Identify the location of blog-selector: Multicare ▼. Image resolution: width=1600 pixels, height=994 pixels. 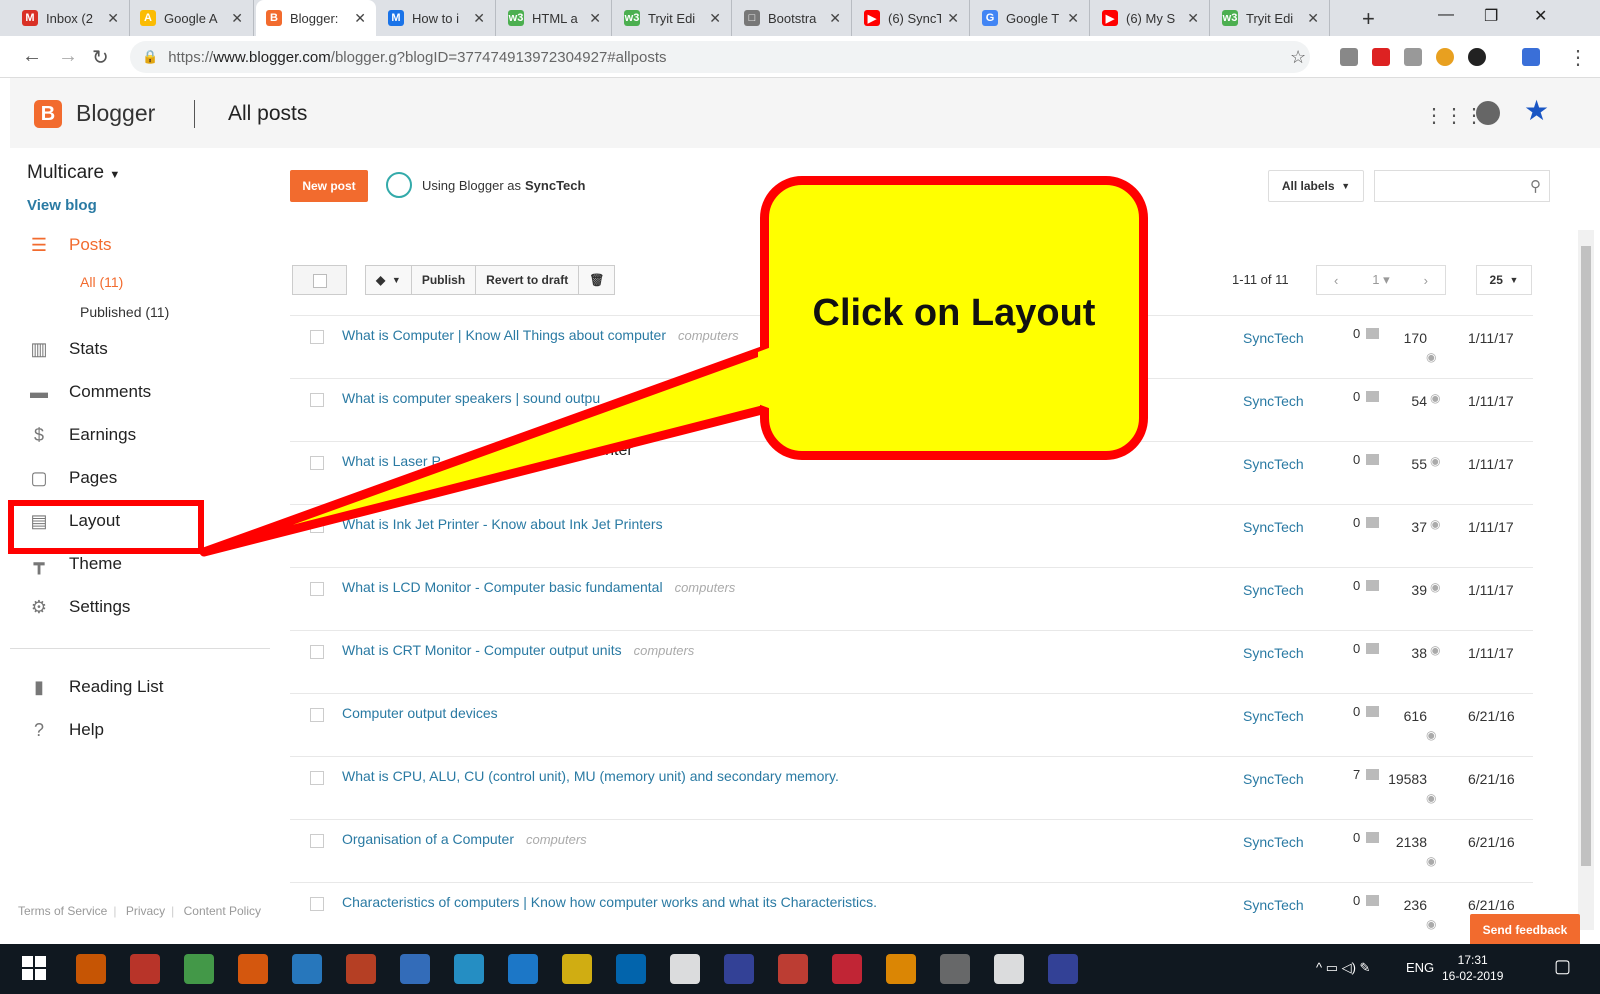
(73, 173).